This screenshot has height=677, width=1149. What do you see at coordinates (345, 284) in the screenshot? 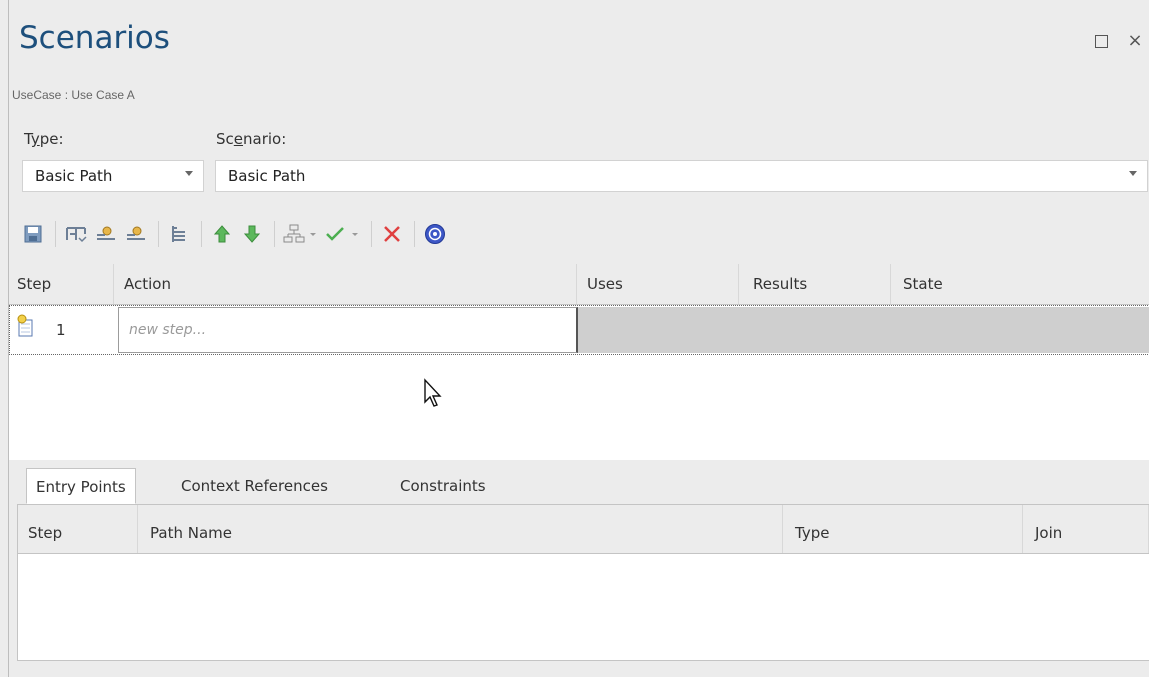
I see `column-header-action: Action` at bounding box center [345, 284].